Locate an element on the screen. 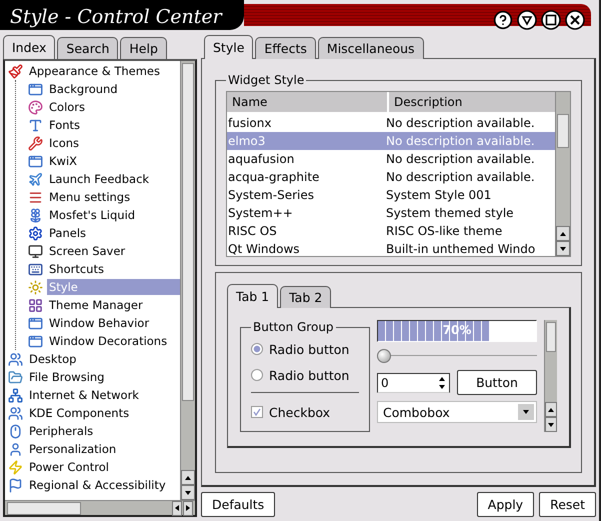  table-cell-text: No description available. is located at coordinates (460, 141).